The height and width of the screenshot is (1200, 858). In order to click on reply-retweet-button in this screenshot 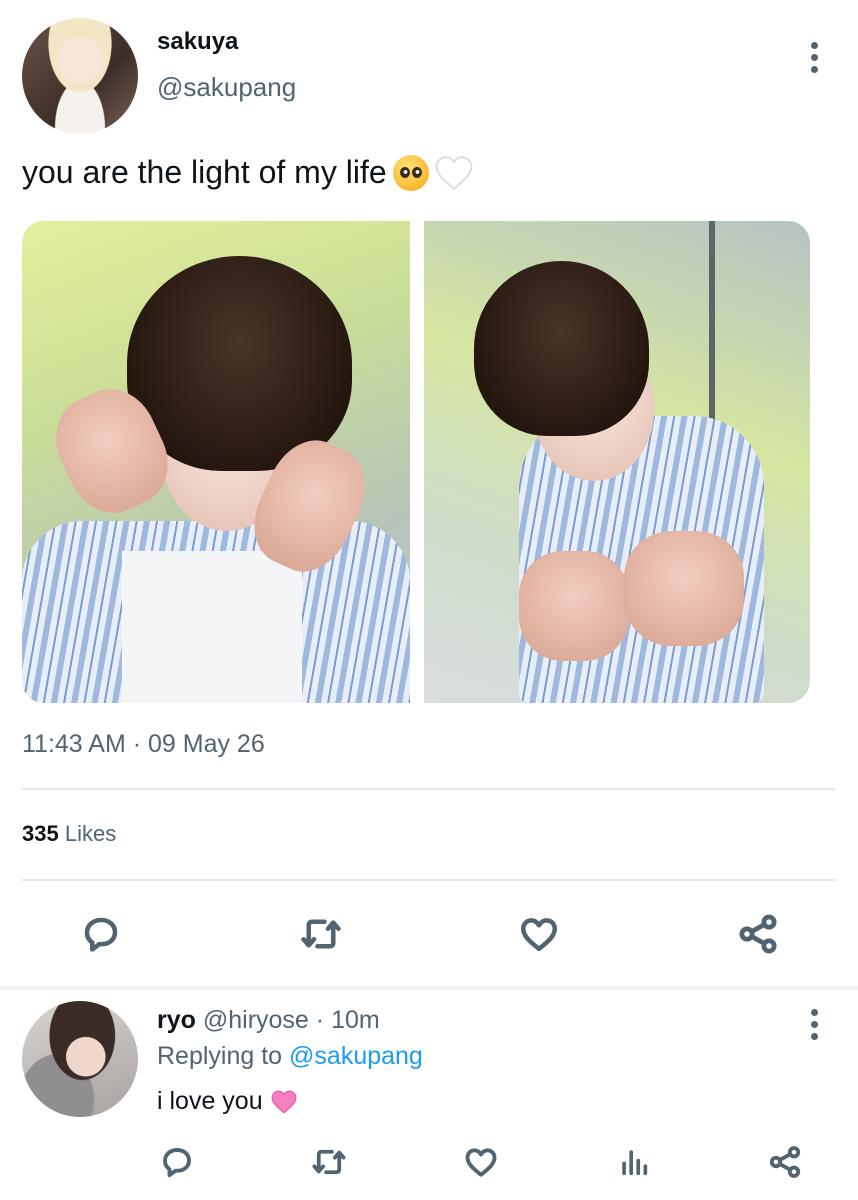, I will do `click(329, 1162)`.